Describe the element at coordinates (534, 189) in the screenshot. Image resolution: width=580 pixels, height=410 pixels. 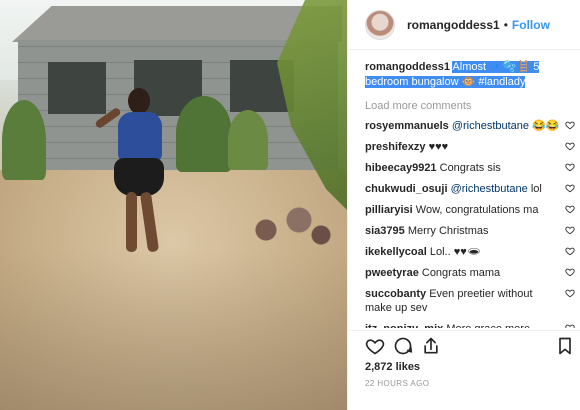
I see `comment-suffix: lol` at that location.